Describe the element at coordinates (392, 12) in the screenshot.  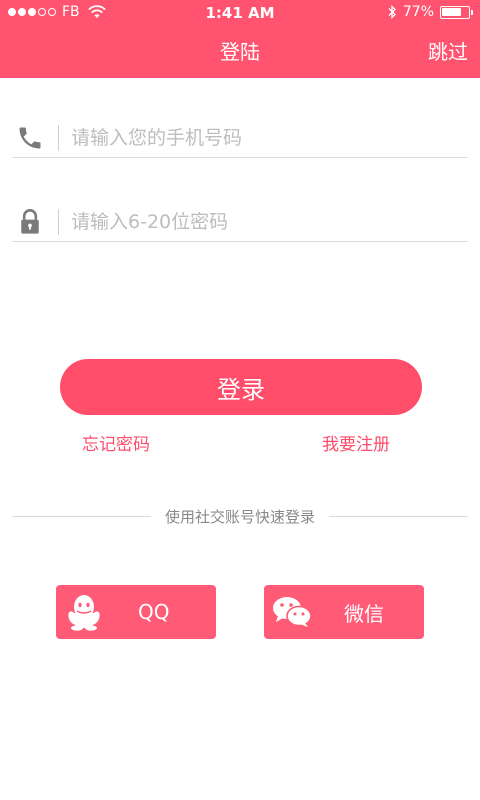
I see `bluetooth-icon` at that location.